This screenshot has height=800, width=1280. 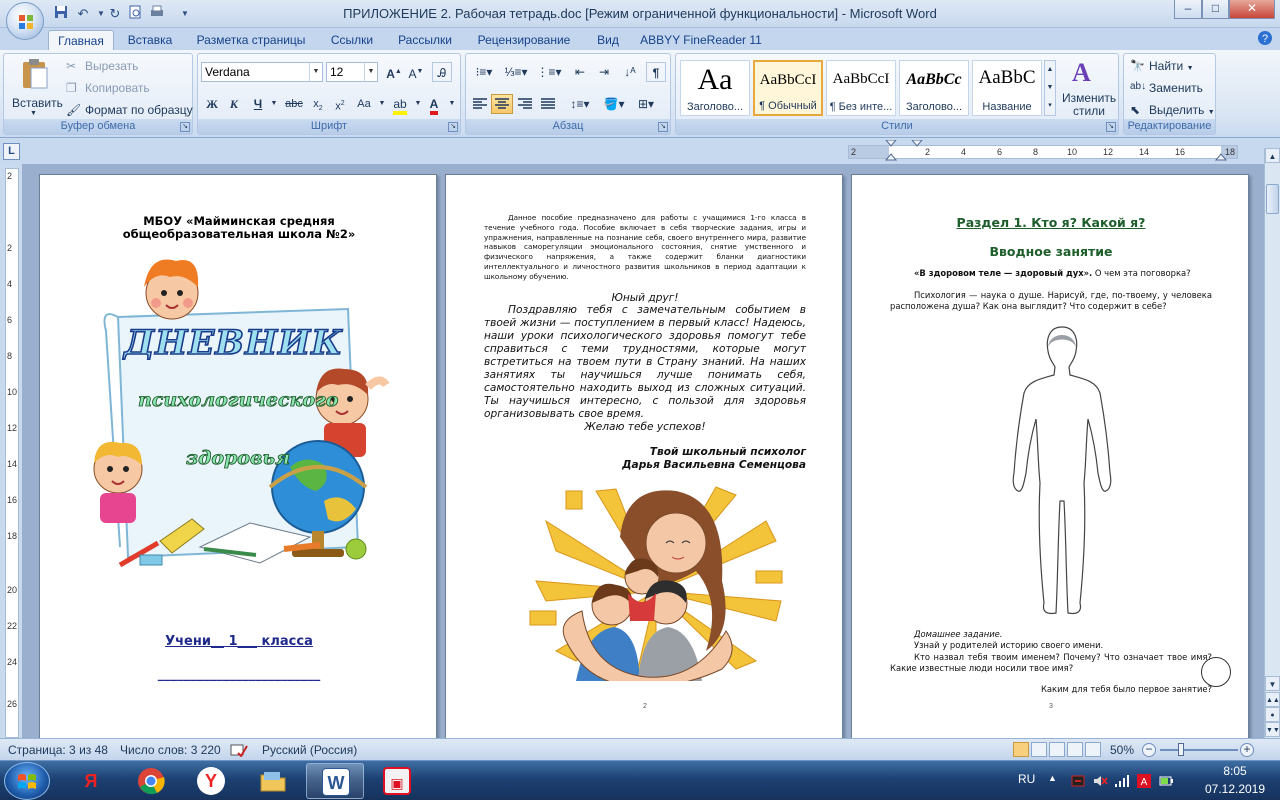 I want to click on abbyy-tray-icon: A, so click(x=1144, y=781).